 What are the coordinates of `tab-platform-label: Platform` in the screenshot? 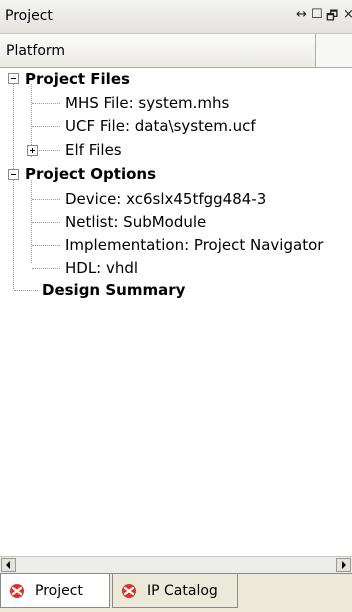 It's located at (36, 51).